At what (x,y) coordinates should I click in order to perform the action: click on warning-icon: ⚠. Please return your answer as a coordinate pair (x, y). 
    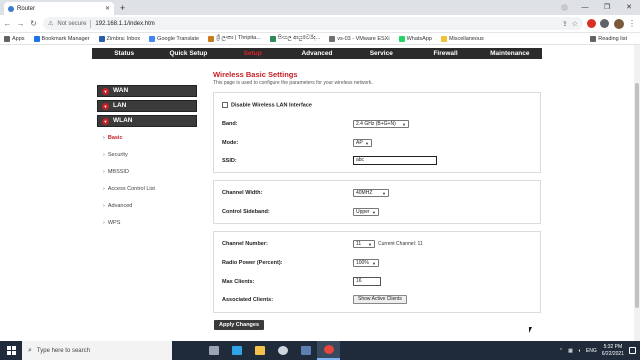
    Looking at the image, I should click on (50, 23).